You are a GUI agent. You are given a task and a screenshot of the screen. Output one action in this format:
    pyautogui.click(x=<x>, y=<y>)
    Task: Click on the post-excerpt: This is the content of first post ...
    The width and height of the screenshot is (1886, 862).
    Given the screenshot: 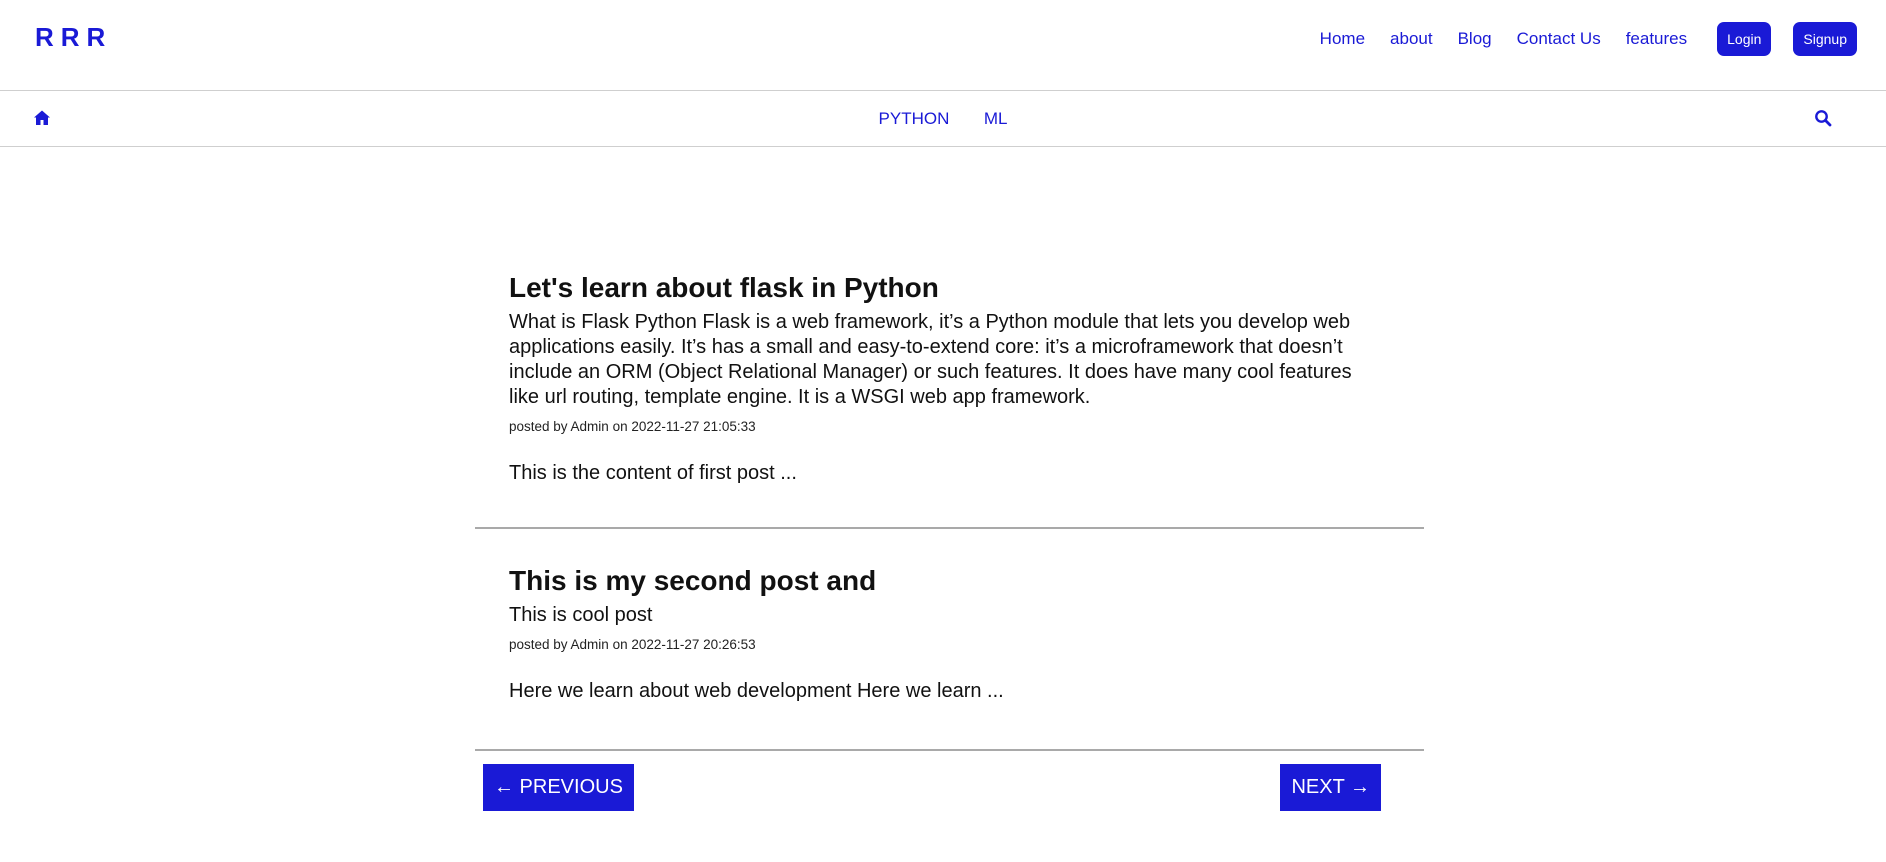 What is the action you would take?
    pyautogui.click(x=653, y=473)
    